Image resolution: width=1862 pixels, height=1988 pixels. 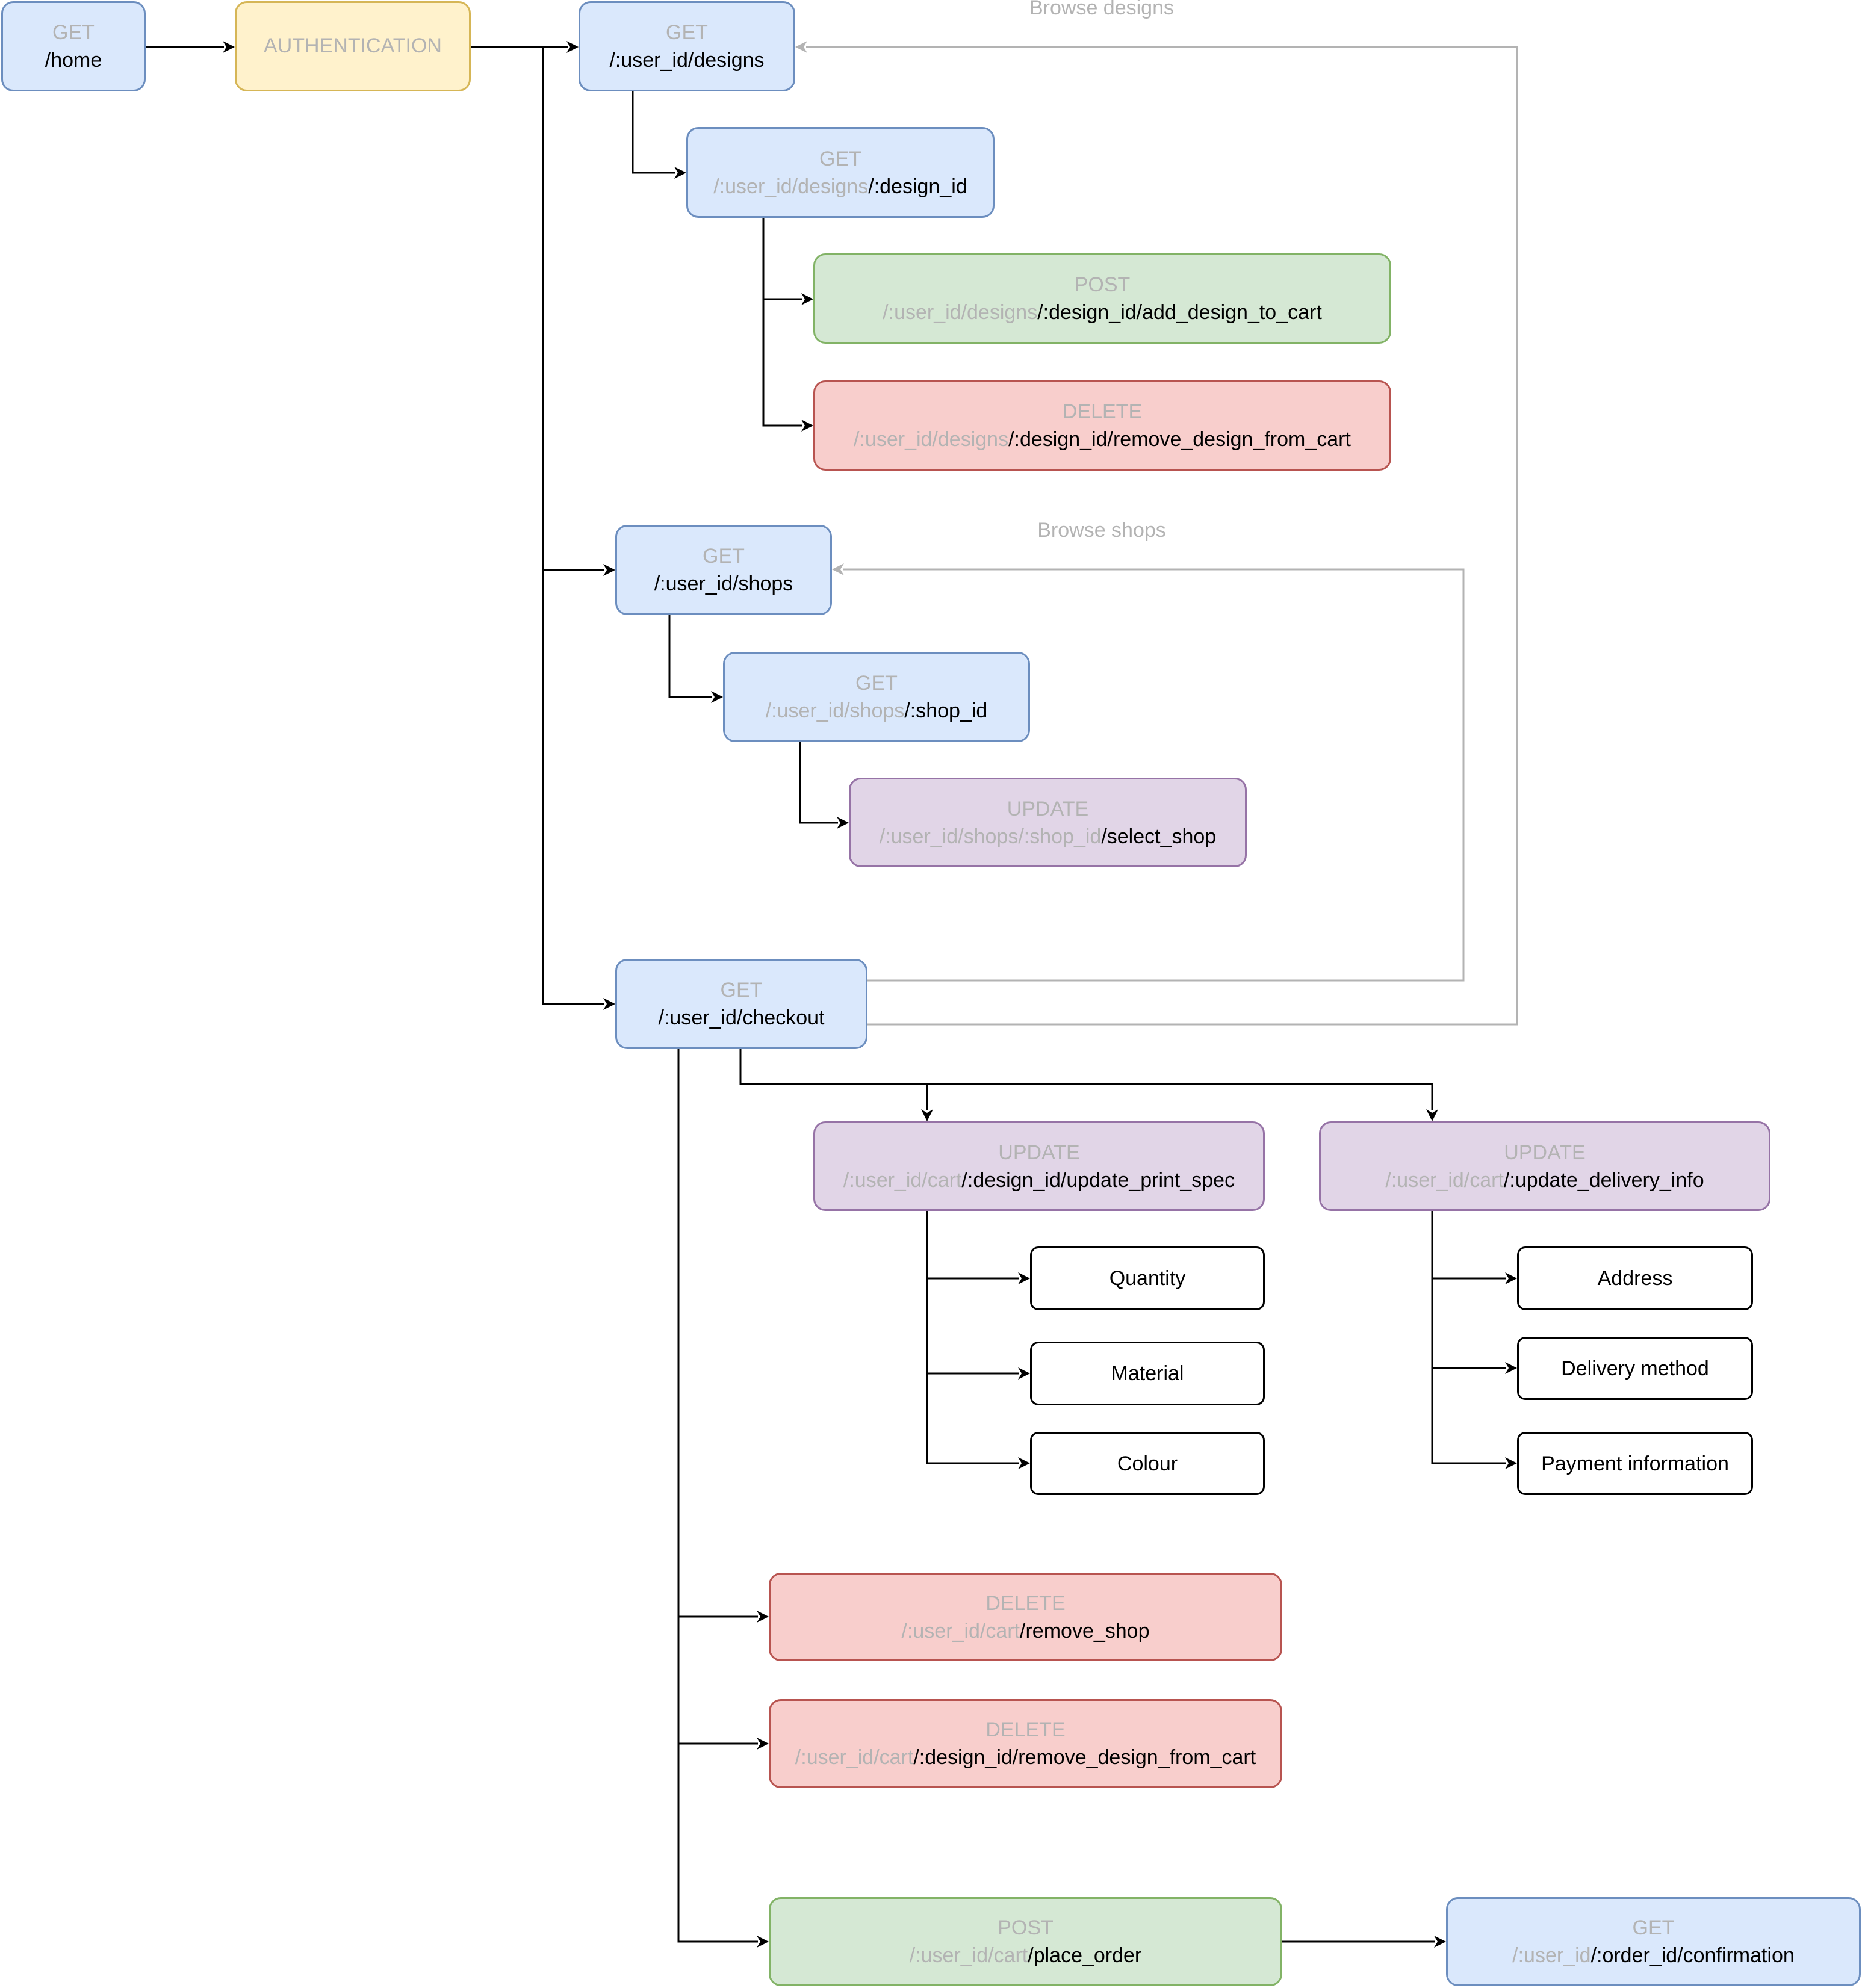 What do you see at coordinates (723, 583) in the screenshot?
I see `endpoint-path: /:user_id/shops` at bounding box center [723, 583].